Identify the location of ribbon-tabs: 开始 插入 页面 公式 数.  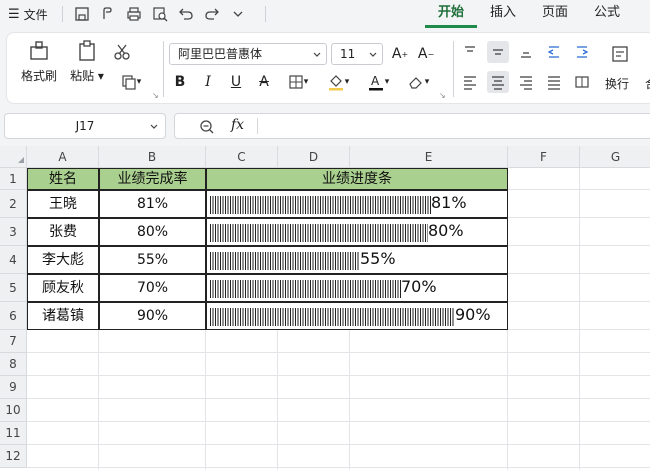
(537, 14).